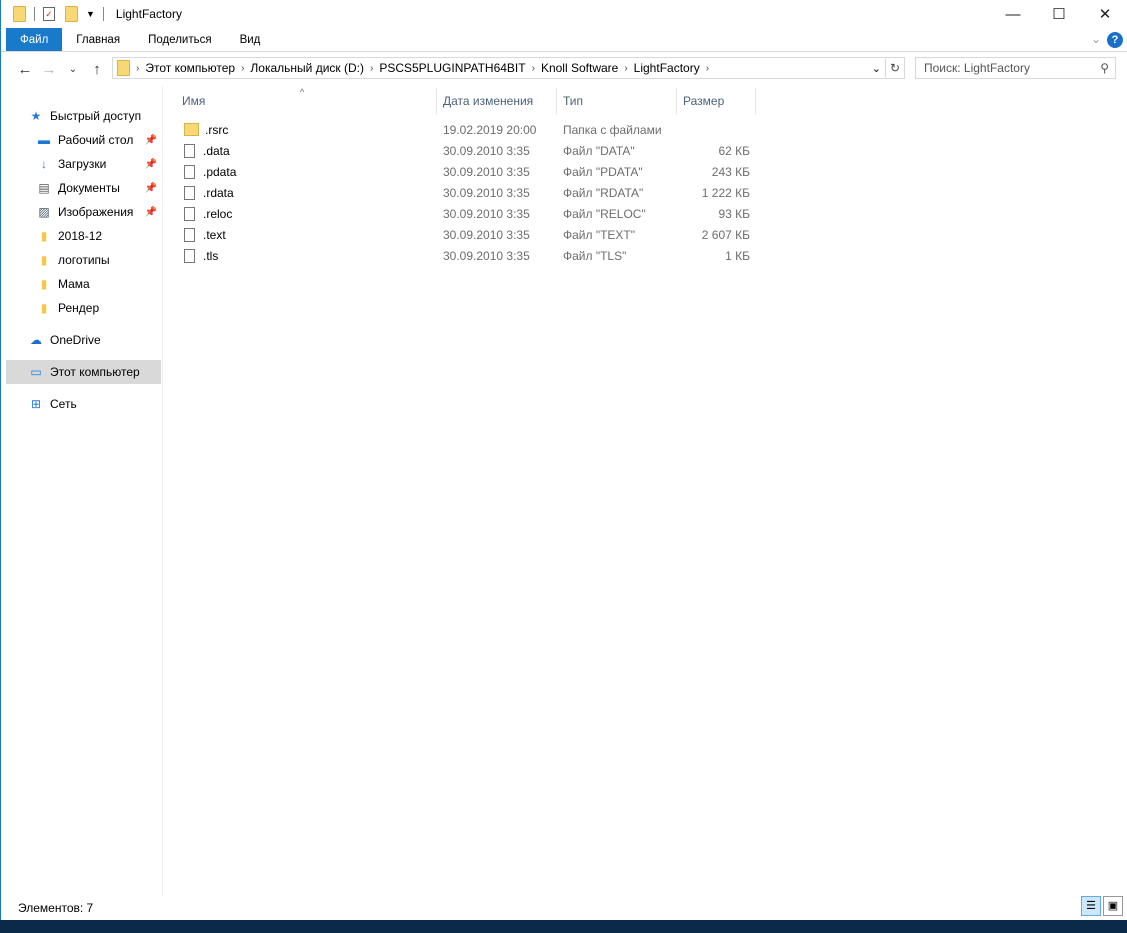 The image size is (1127, 933). I want to click on address-dropdown-icon: ⌄, so click(876, 68).